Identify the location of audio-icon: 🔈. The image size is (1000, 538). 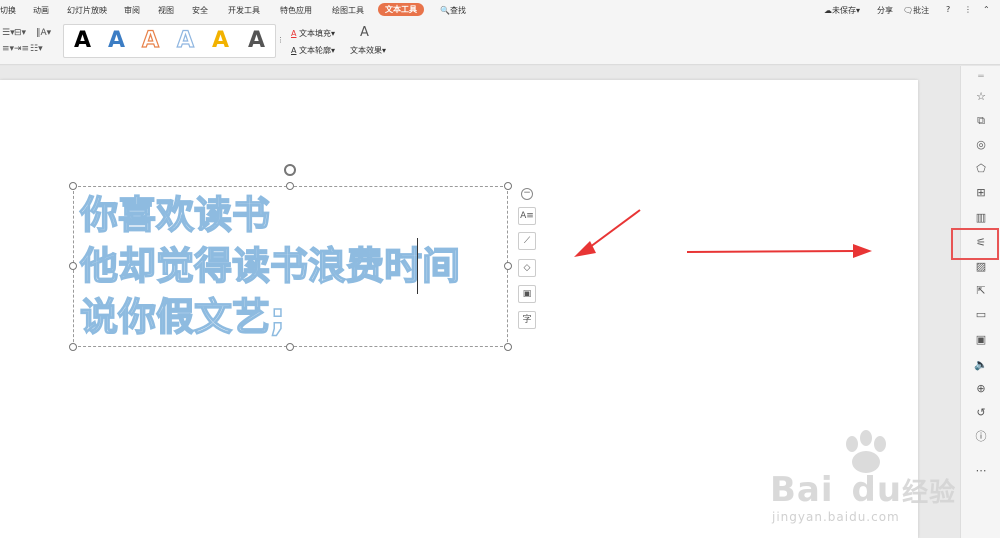
(981, 365).